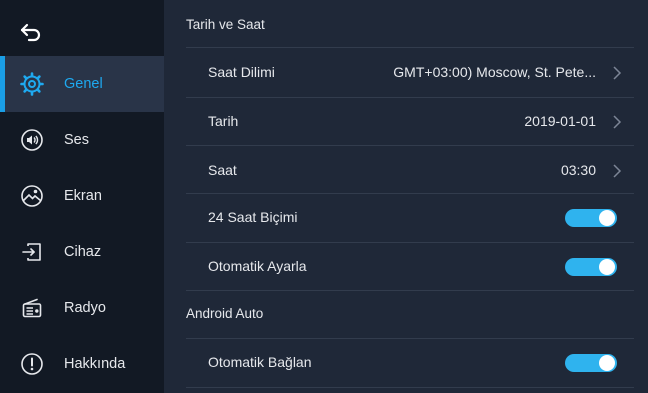 The height and width of the screenshot is (393, 648). Describe the element at coordinates (410, 122) in the screenshot. I see `date-row: Tarih 2019-01-01` at that location.